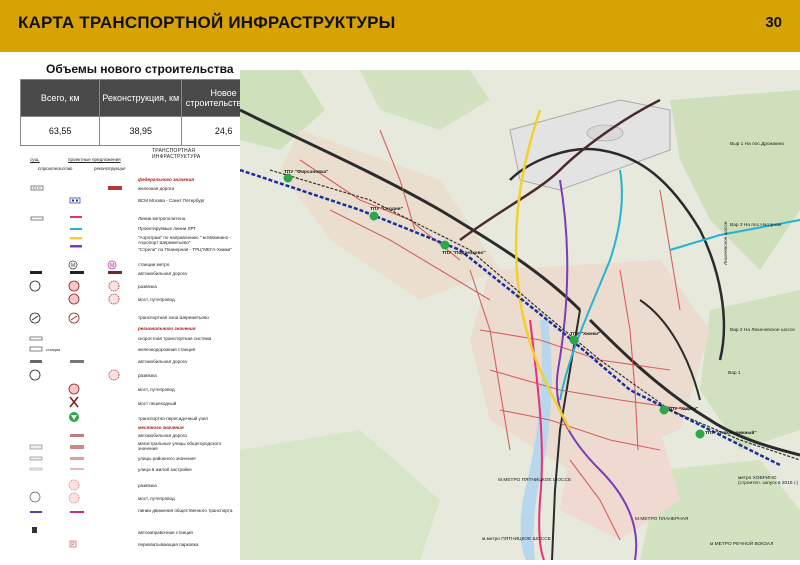 The width and height of the screenshot is (800, 565). I want to click on legend-item-3: Линии метрополитена, so click(162, 218).